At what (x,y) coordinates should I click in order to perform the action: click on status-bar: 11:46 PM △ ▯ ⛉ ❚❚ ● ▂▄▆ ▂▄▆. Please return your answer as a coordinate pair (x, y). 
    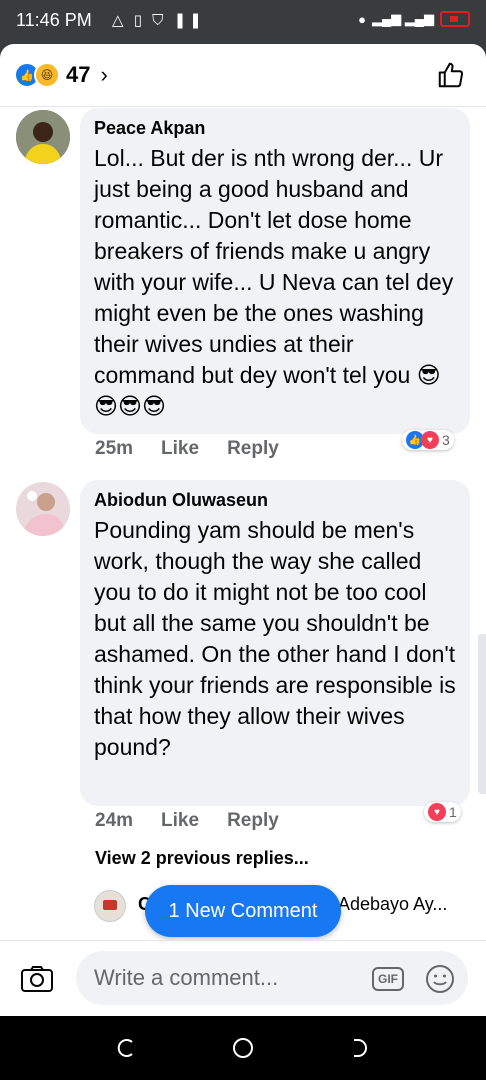
    Looking at the image, I should click on (243, 22).